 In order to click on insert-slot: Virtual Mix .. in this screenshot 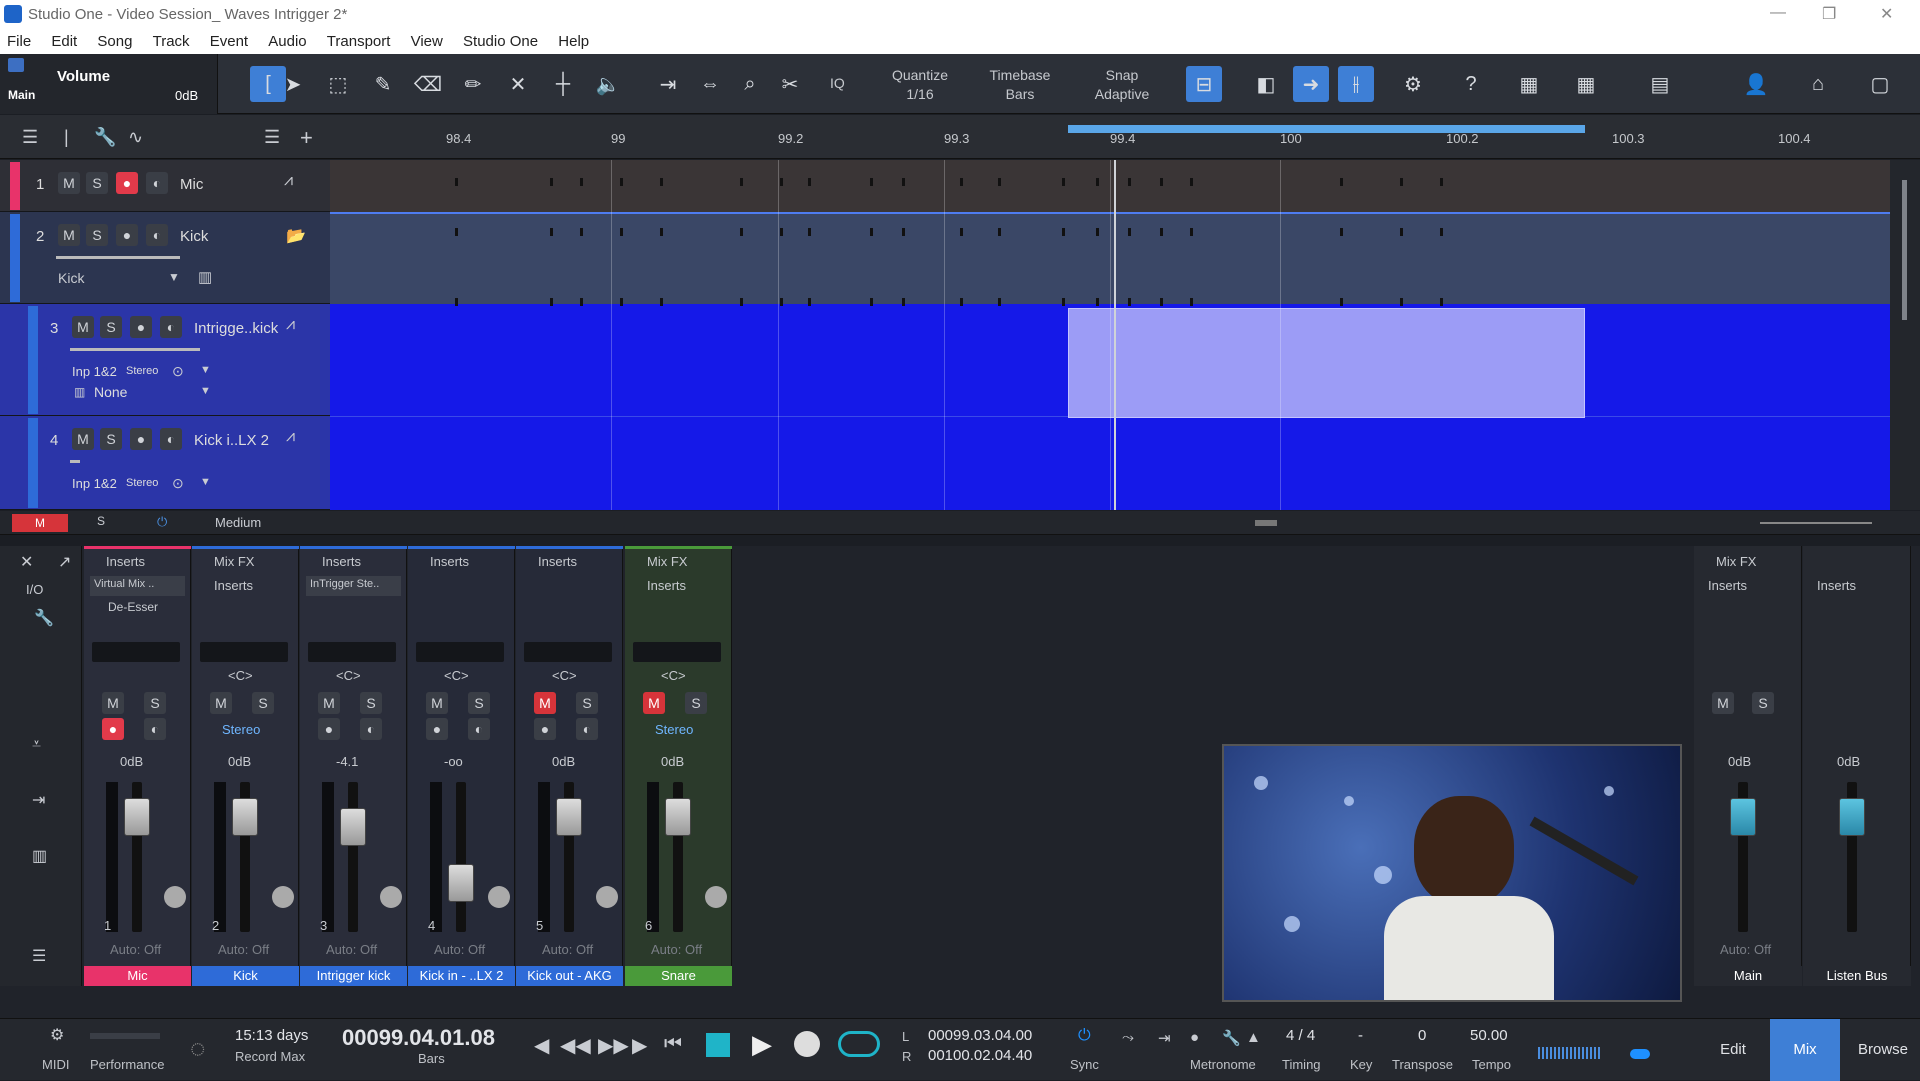, I will do `click(137, 586)`.